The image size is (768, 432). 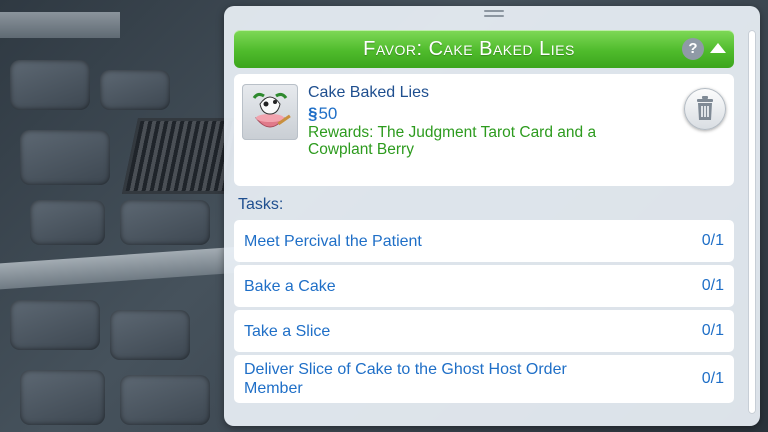 I want to click on task-name: Meet Percival the Patient, so click(x=333, y=241).